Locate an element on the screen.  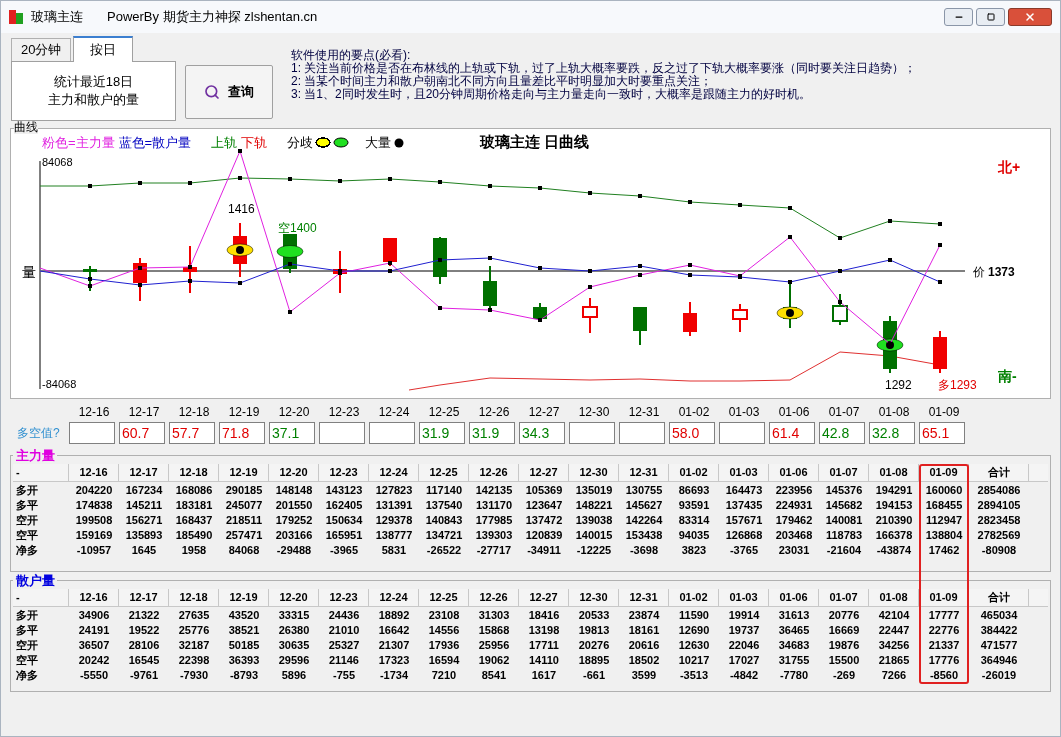
table-cell-text: 160060 is located at coordinates (944, 490).